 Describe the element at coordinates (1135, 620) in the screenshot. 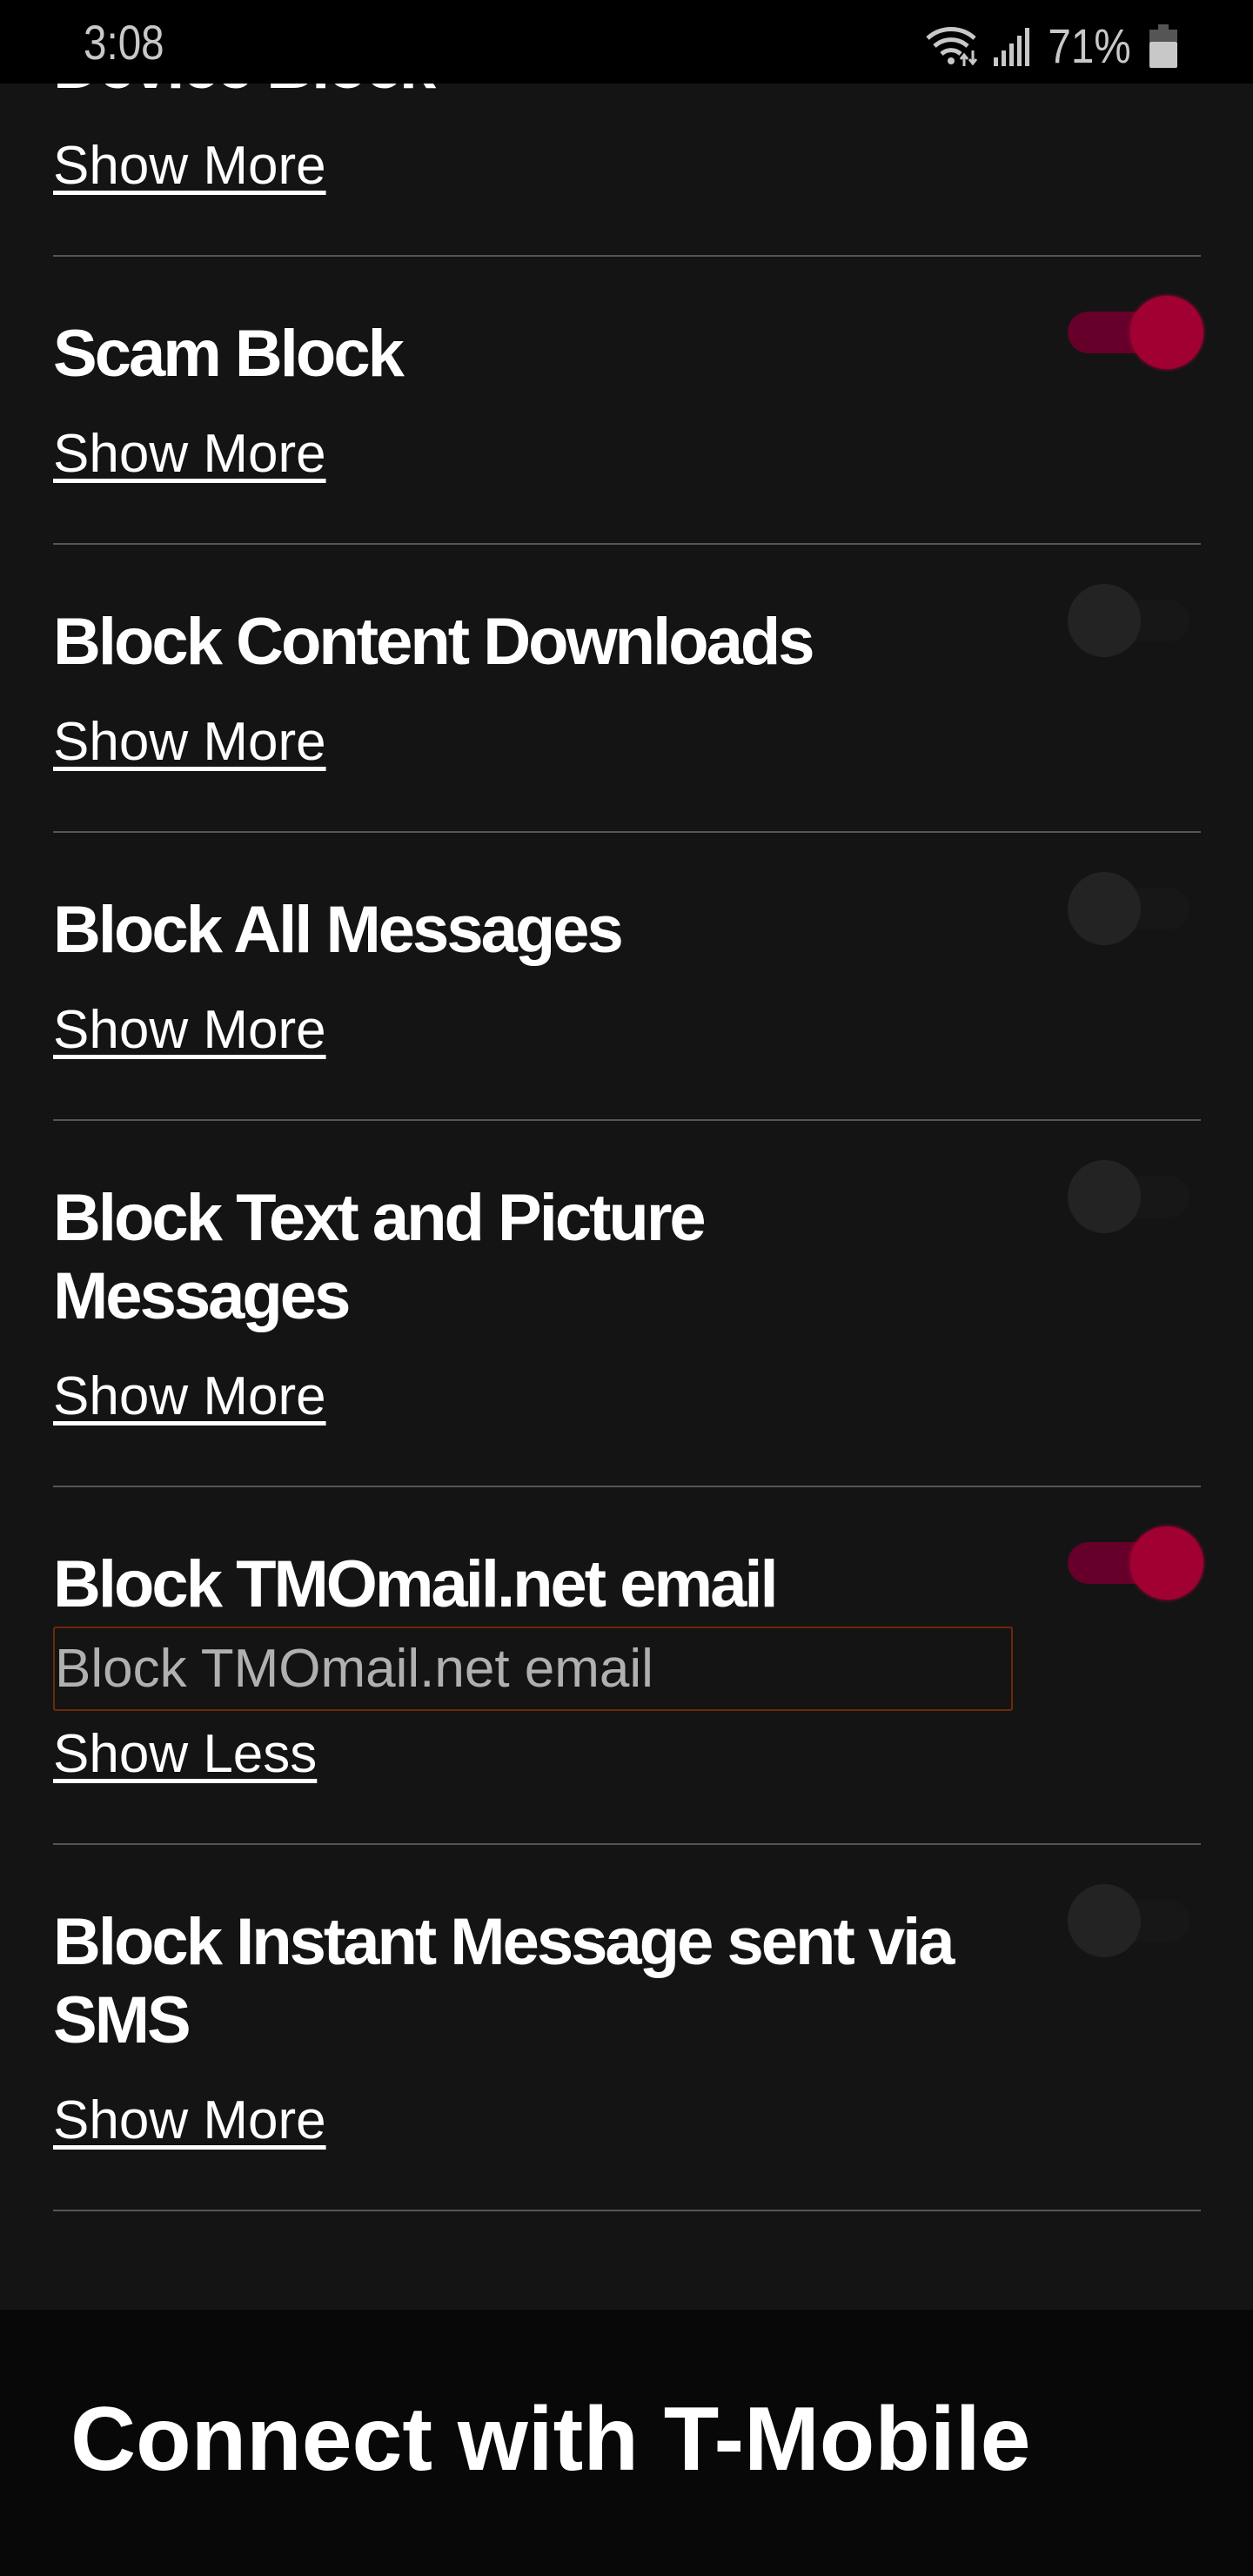

I see `block-content-downloads-toggle` at that location.